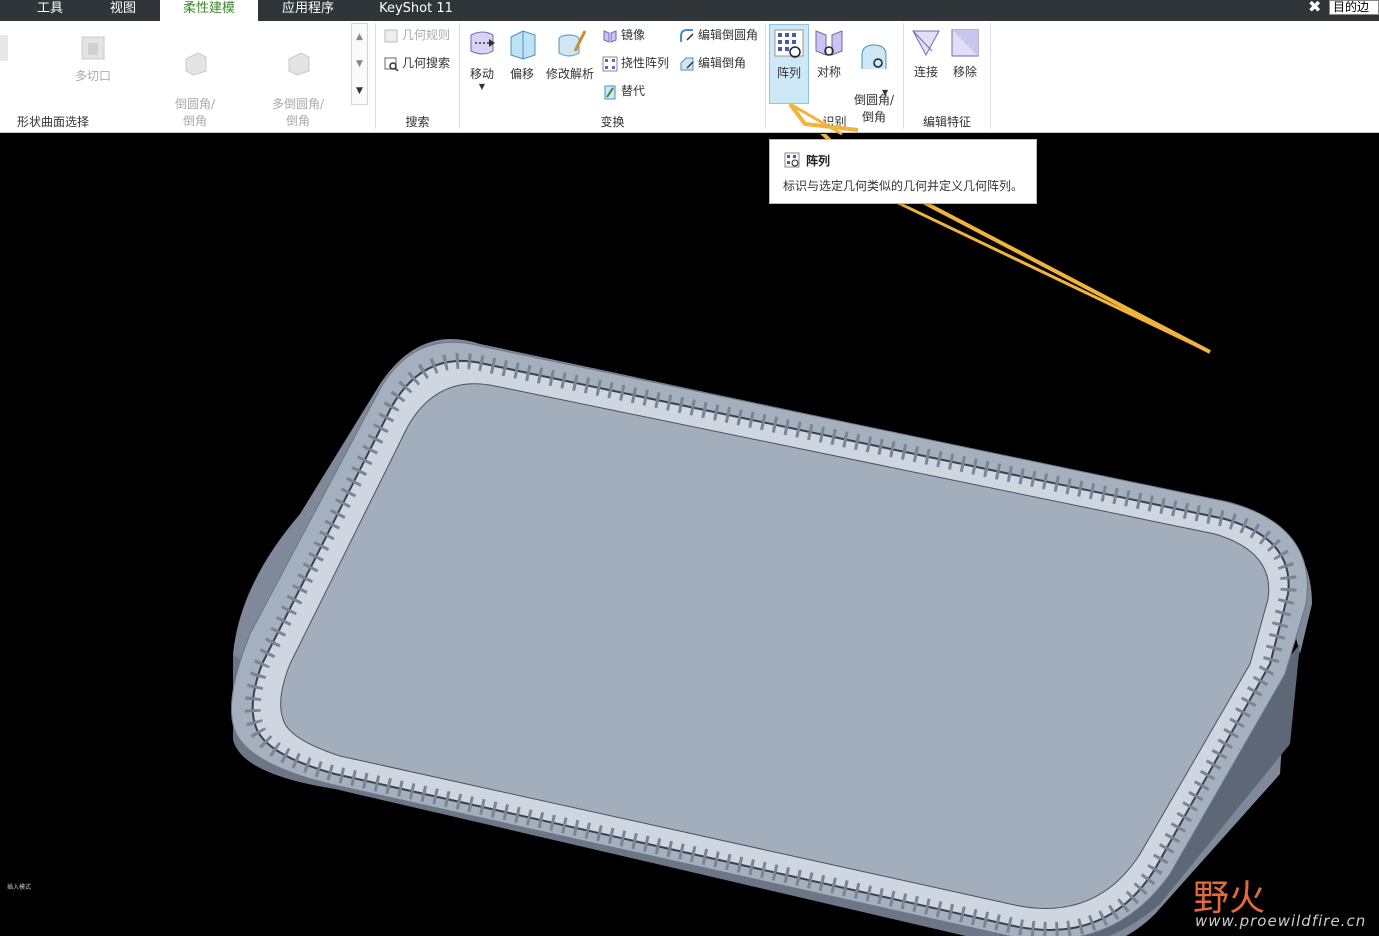 The height and width of the screenshot is (936, 1379). I want to click on tooltip-description: 标识与选定几何类似的几何并定义几何阵列。, so click(903, 186).